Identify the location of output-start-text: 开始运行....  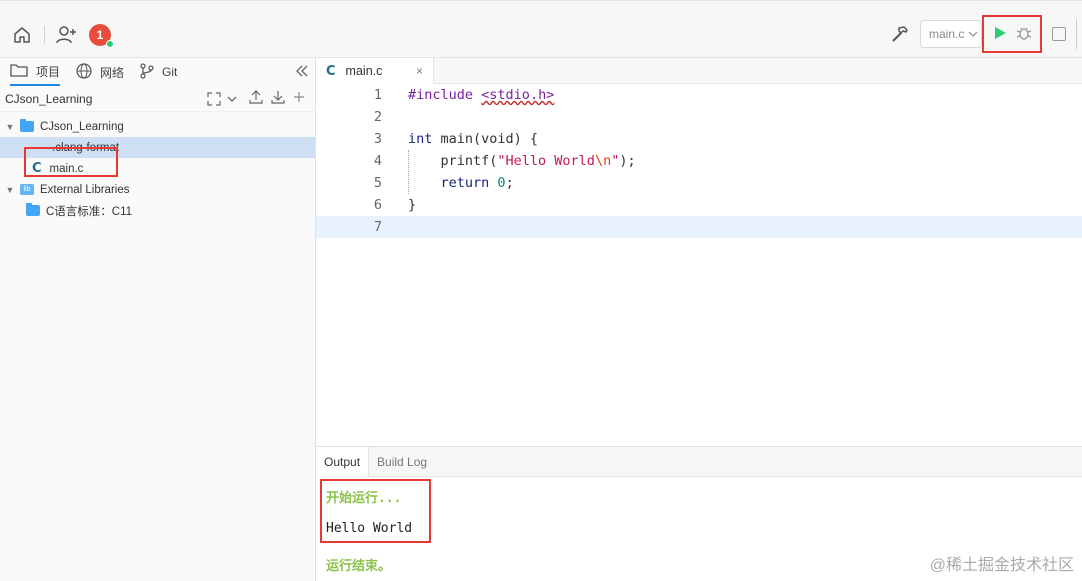
(364, 498).